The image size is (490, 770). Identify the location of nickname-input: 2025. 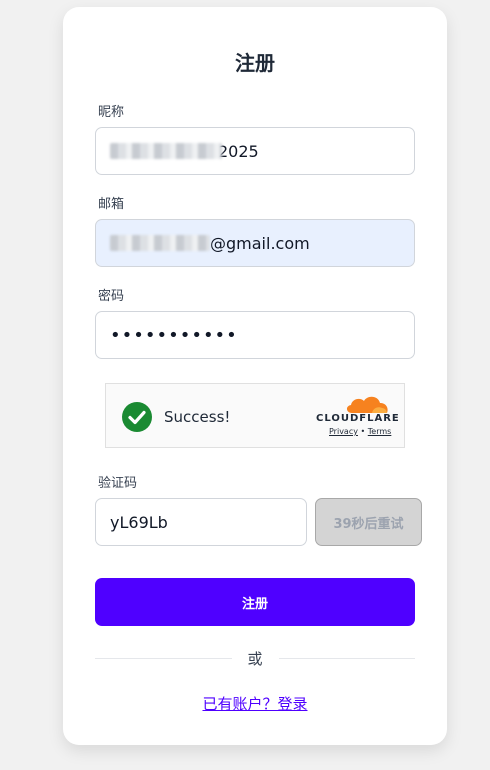
(255, 151).